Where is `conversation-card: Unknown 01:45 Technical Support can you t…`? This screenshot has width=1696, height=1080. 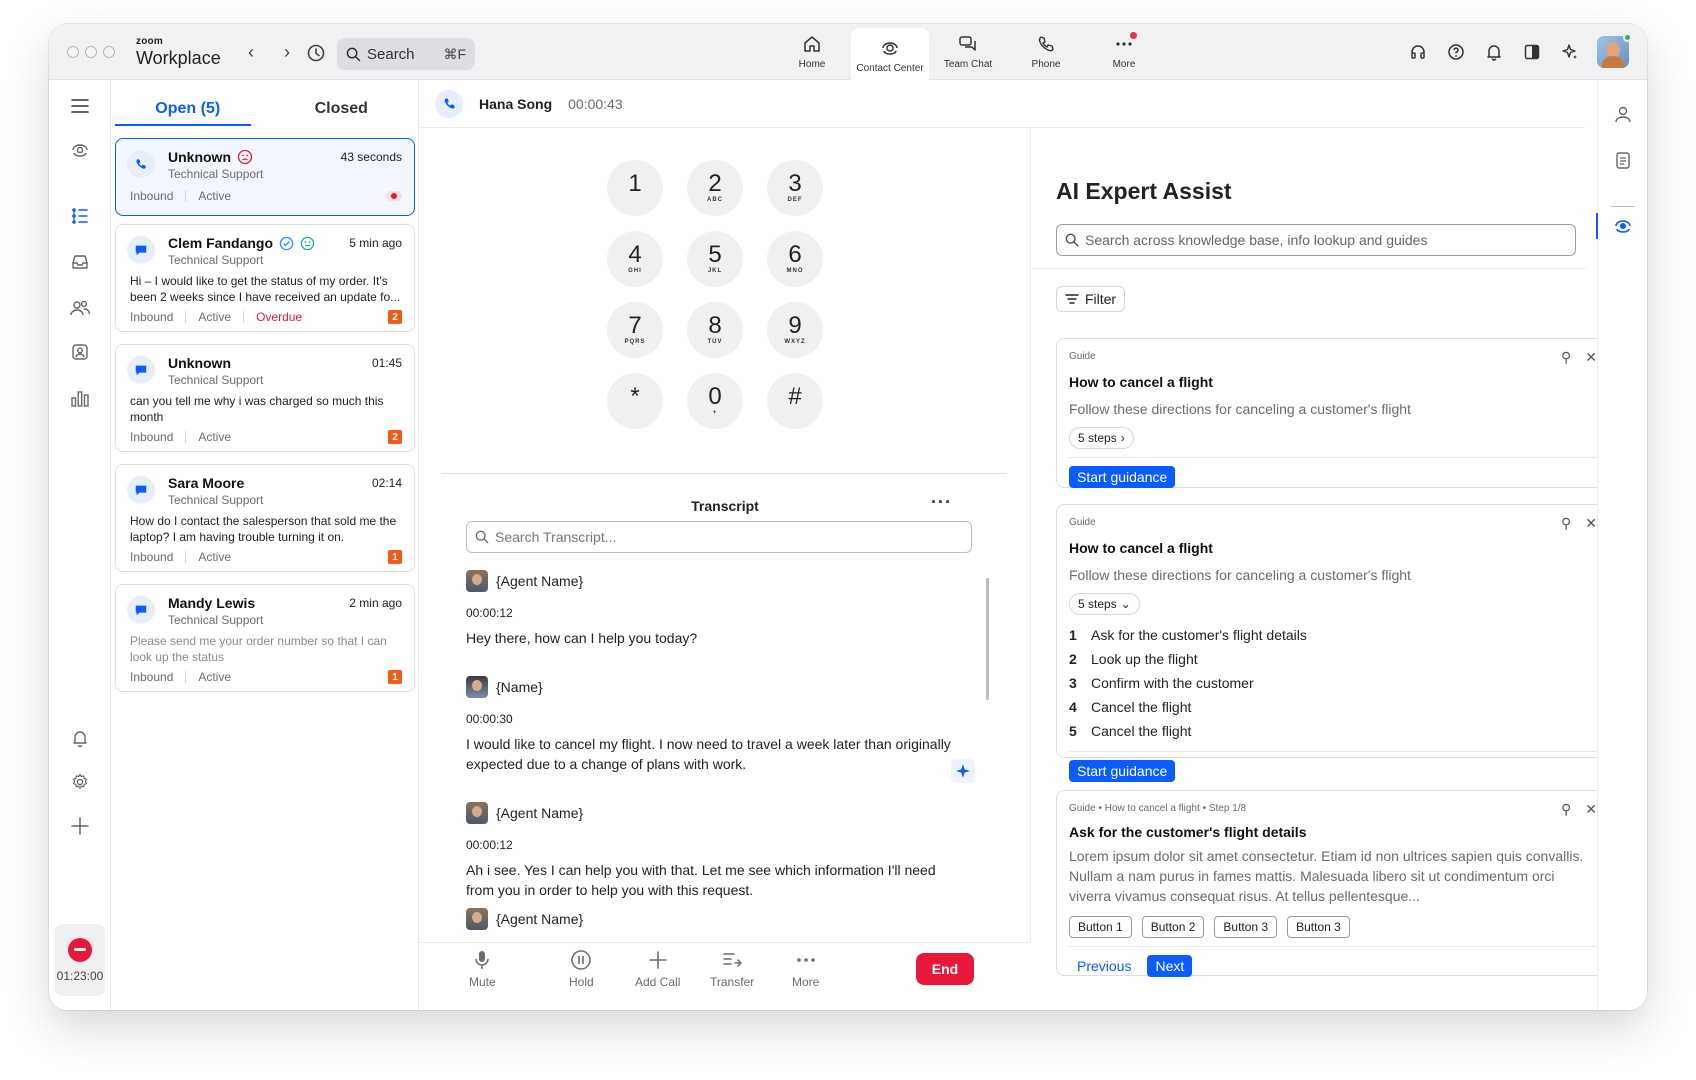 conversation-card: Unknown 01:45 Technical Support can you t… is located at coordinates (265, 398).